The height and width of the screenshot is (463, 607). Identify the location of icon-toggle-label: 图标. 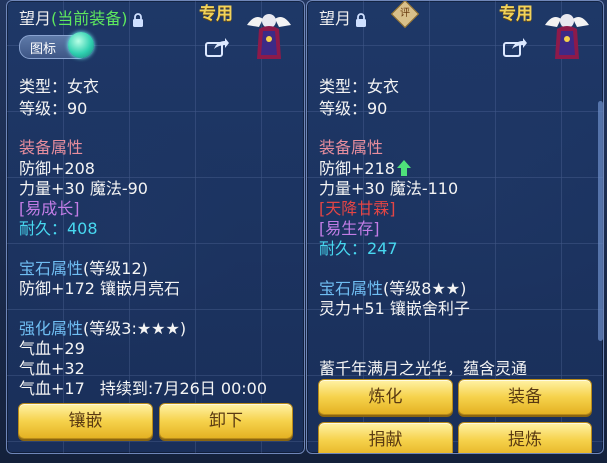
(43, 49).